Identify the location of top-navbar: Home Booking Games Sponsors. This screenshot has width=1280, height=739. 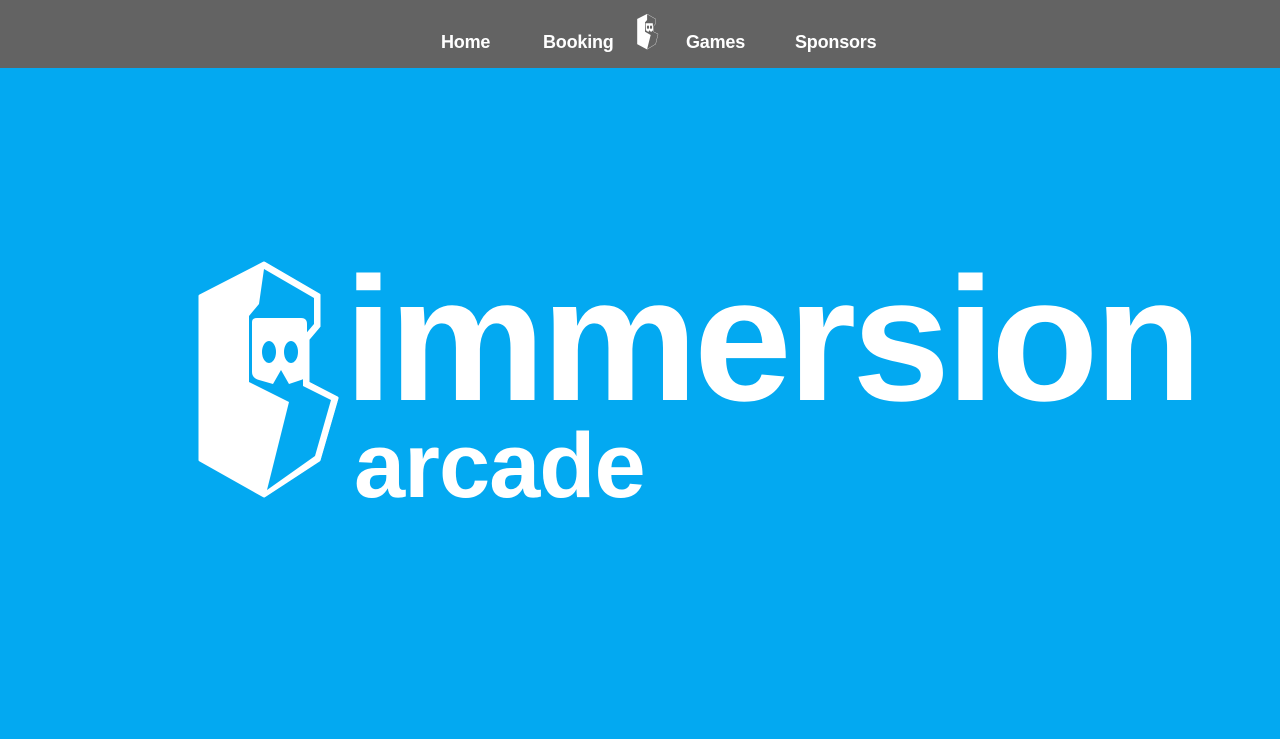
(640, 34).